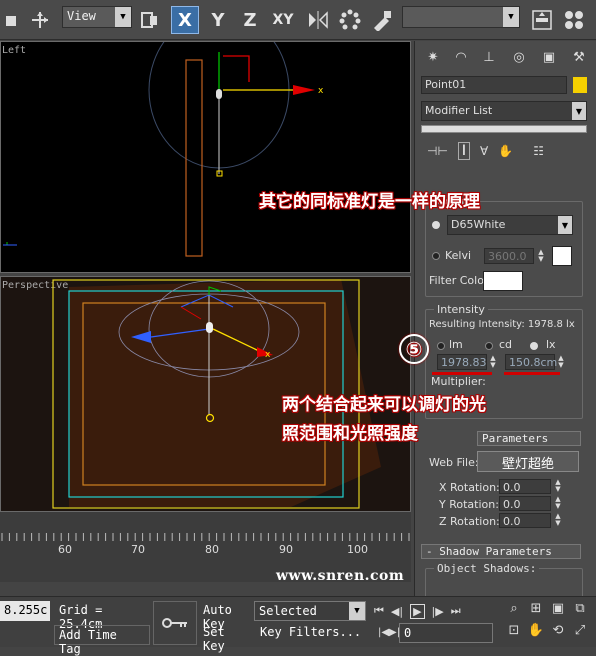  What do you see at coordinates (531, 362) in the screenshot?
I see `distance-field: 150.8cm` at bounding box center [531, 362].